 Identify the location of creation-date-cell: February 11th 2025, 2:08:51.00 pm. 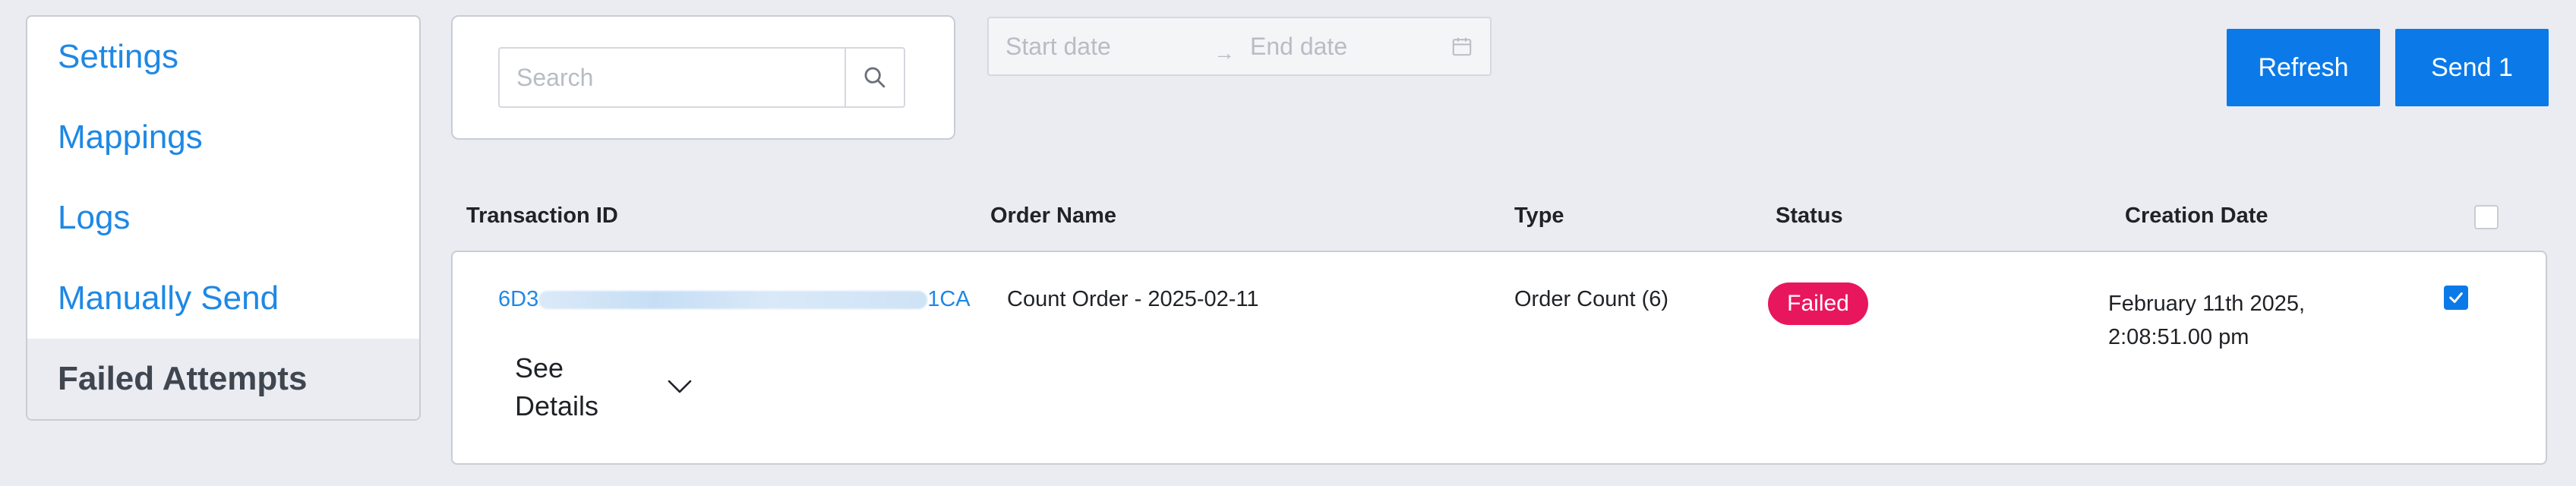
(2206, 320).